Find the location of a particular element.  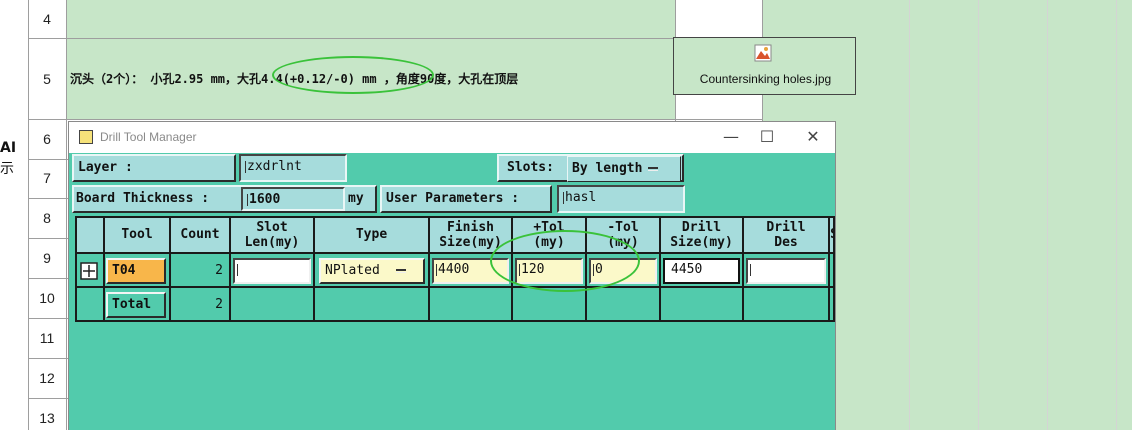

dropdown-icon is located at coordinates (400, 270).